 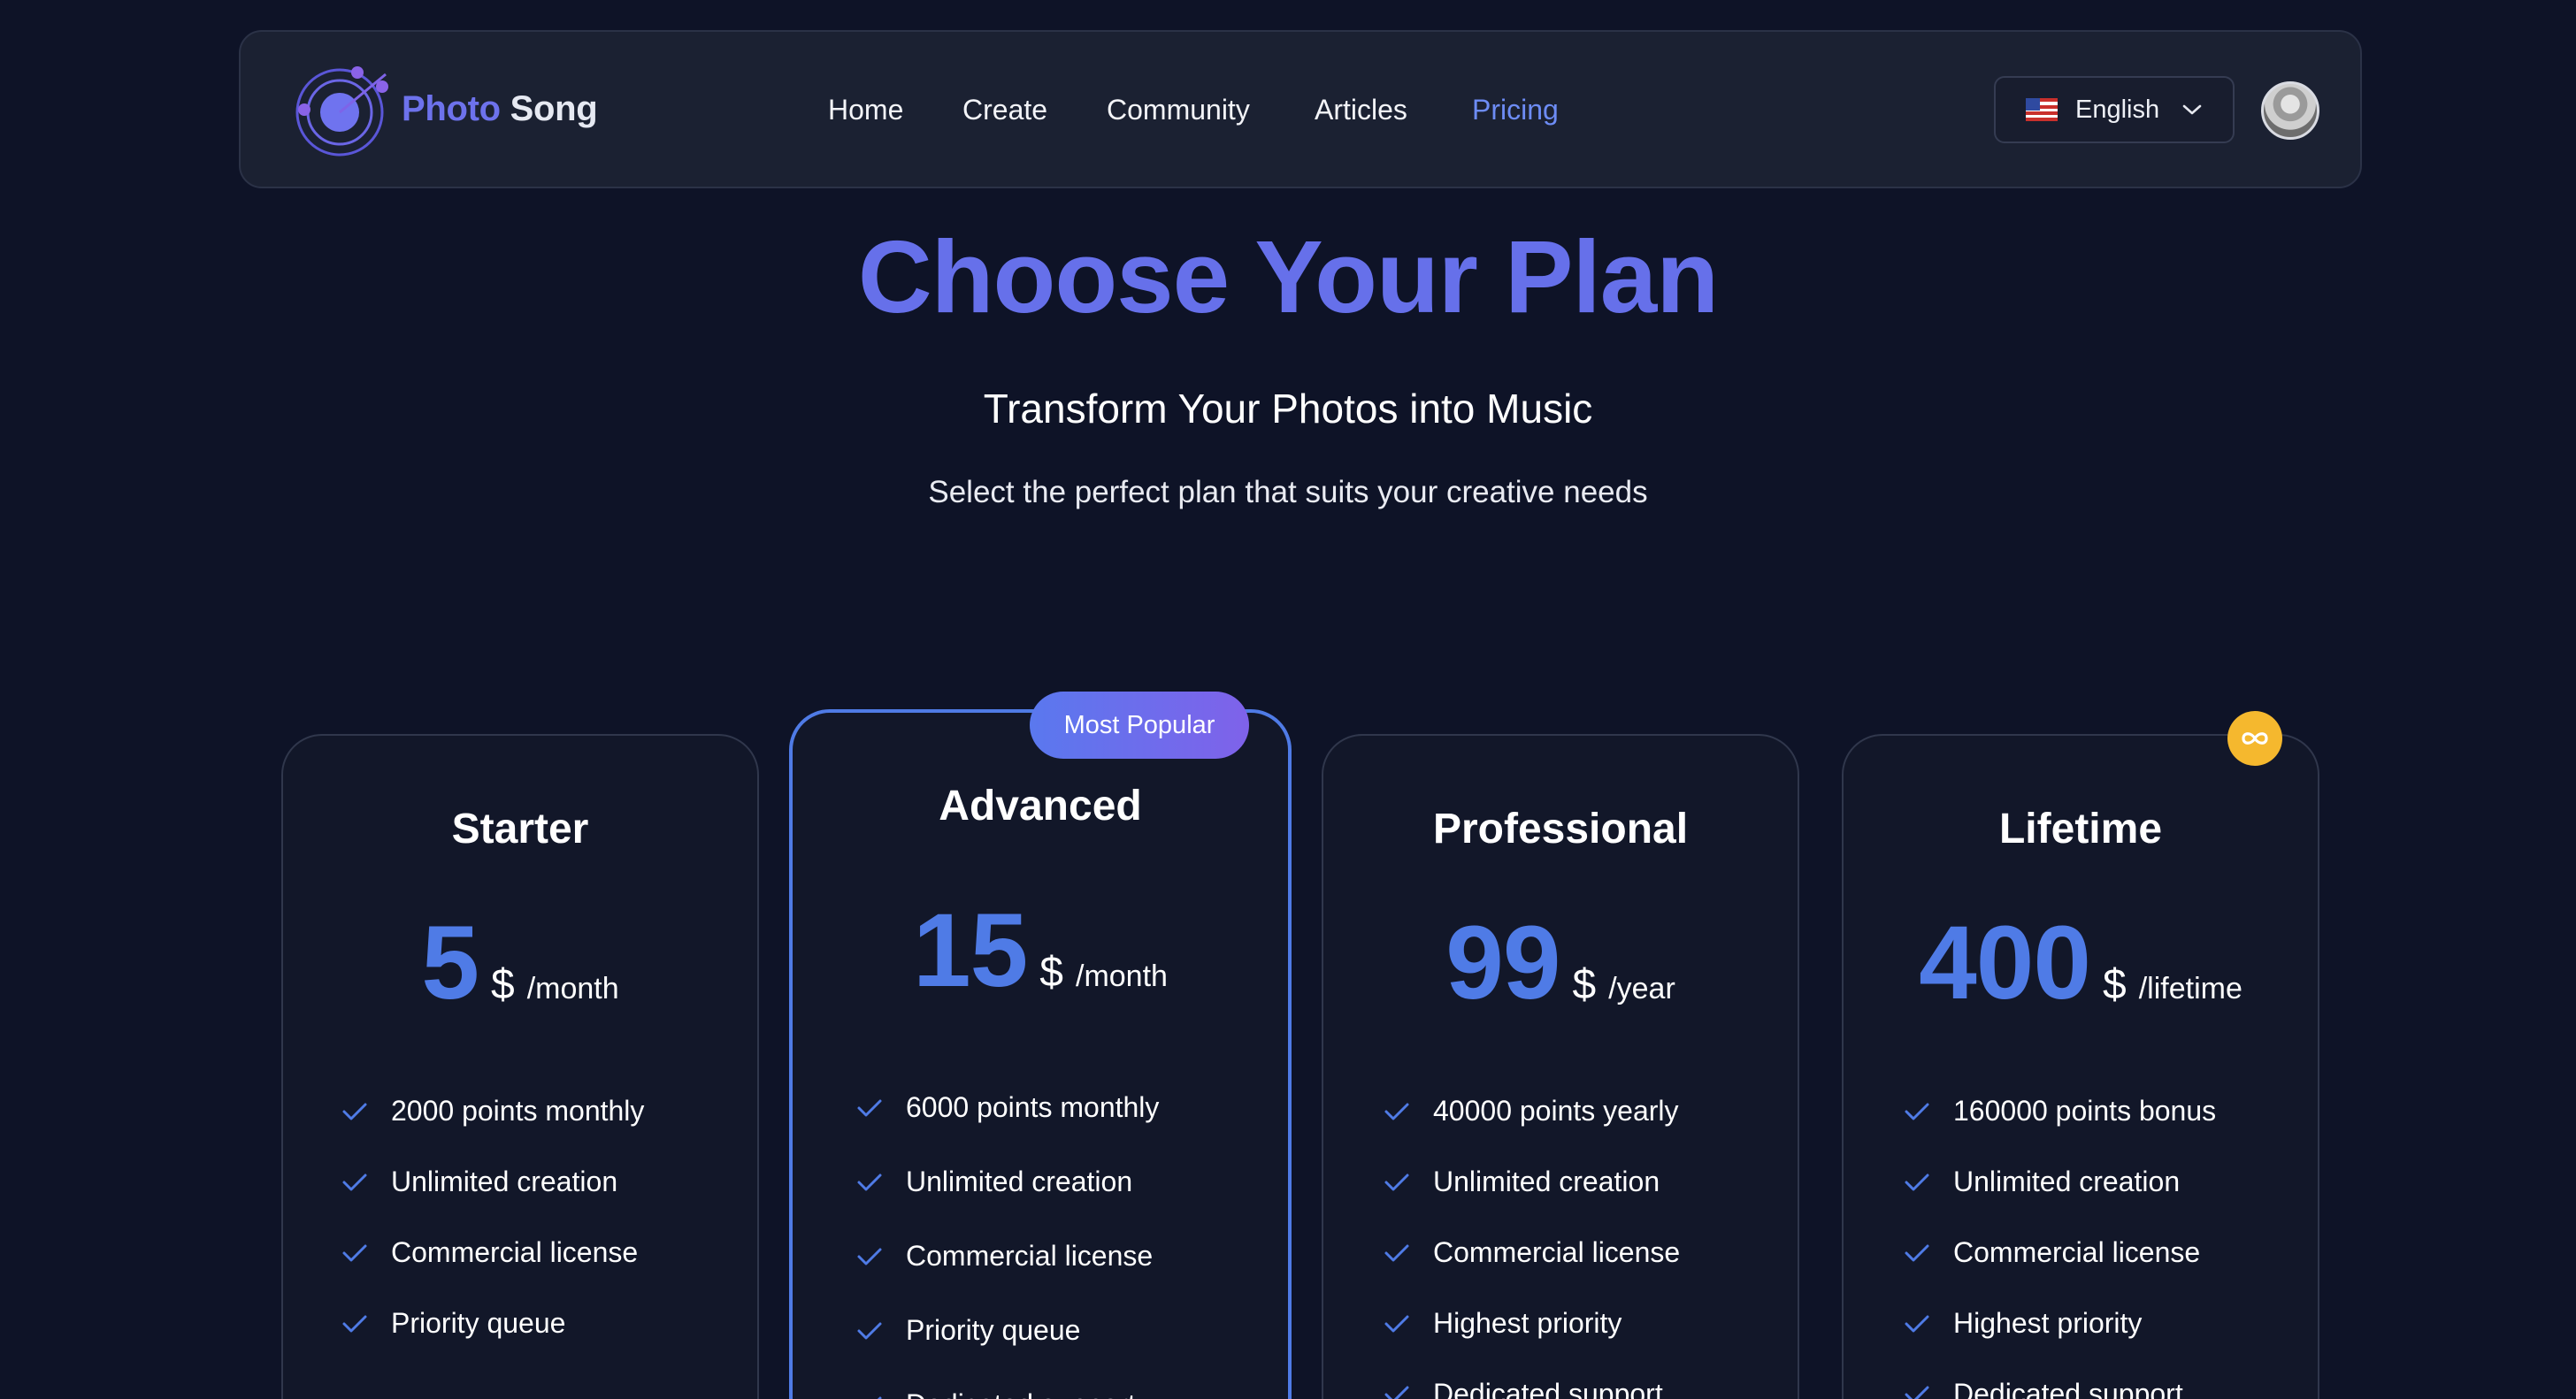 What do you see at coordinates (865, 110) in the screenshot?
I see `nav-link-home: Home` at bounding box center [865, 110].